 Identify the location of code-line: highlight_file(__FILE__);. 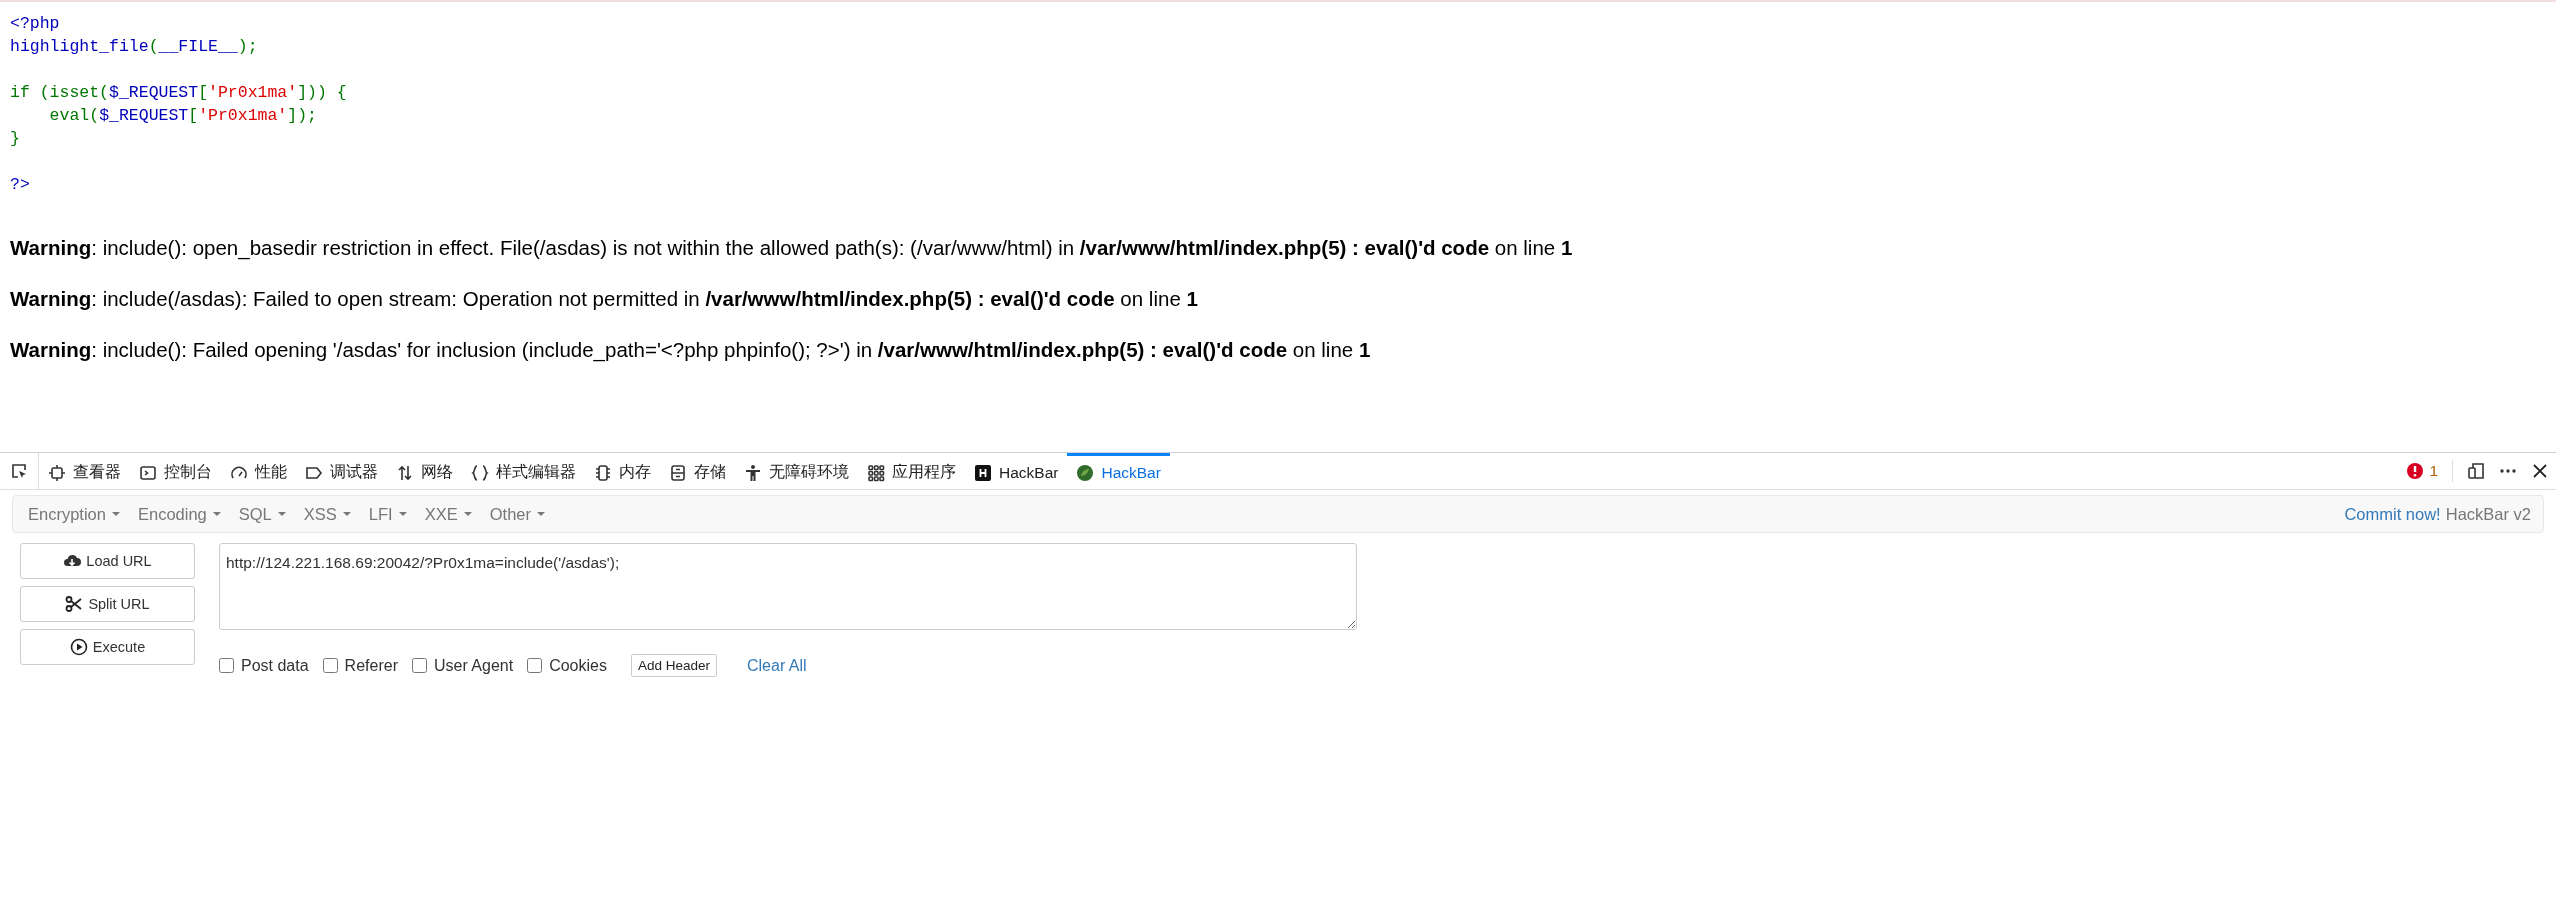
(134, 47).